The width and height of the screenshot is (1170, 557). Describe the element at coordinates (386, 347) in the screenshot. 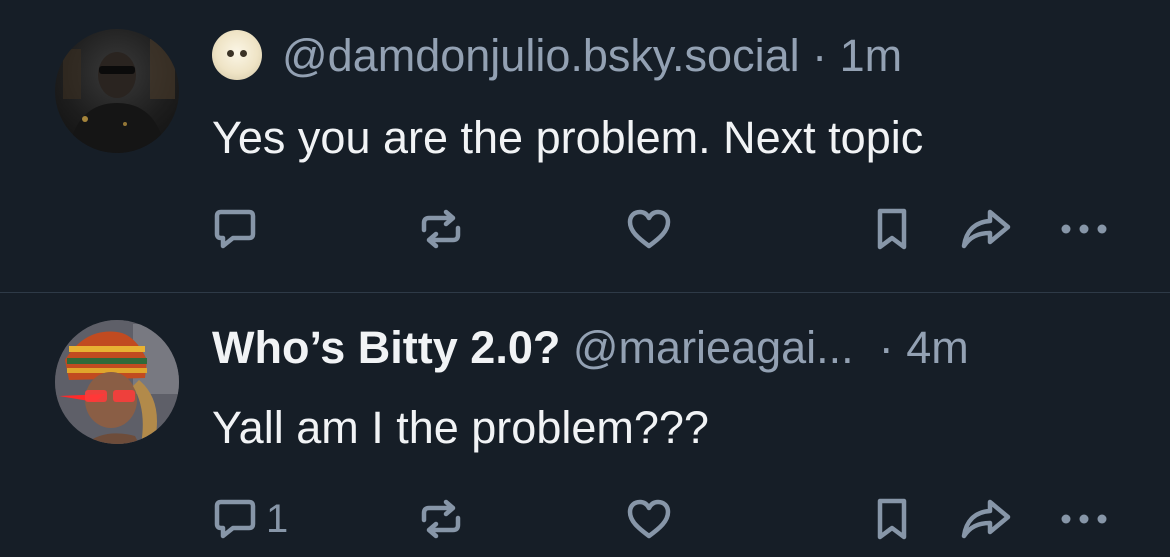

I see `author-display-name: Who’s Bitty 2.0?` at that location.